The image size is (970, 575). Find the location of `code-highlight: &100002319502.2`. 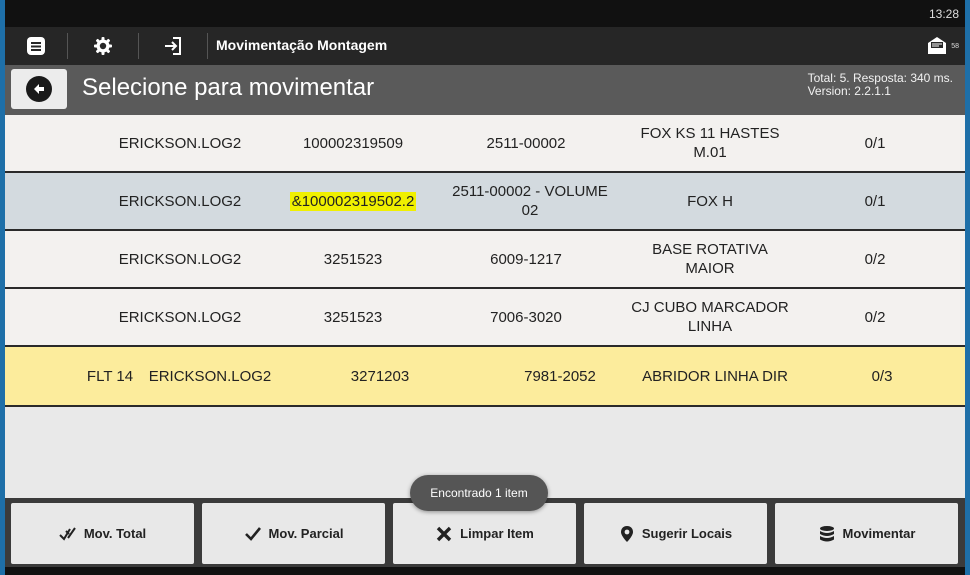

code-highlight: &100002319502.2 is located at coordinates (353, 201).